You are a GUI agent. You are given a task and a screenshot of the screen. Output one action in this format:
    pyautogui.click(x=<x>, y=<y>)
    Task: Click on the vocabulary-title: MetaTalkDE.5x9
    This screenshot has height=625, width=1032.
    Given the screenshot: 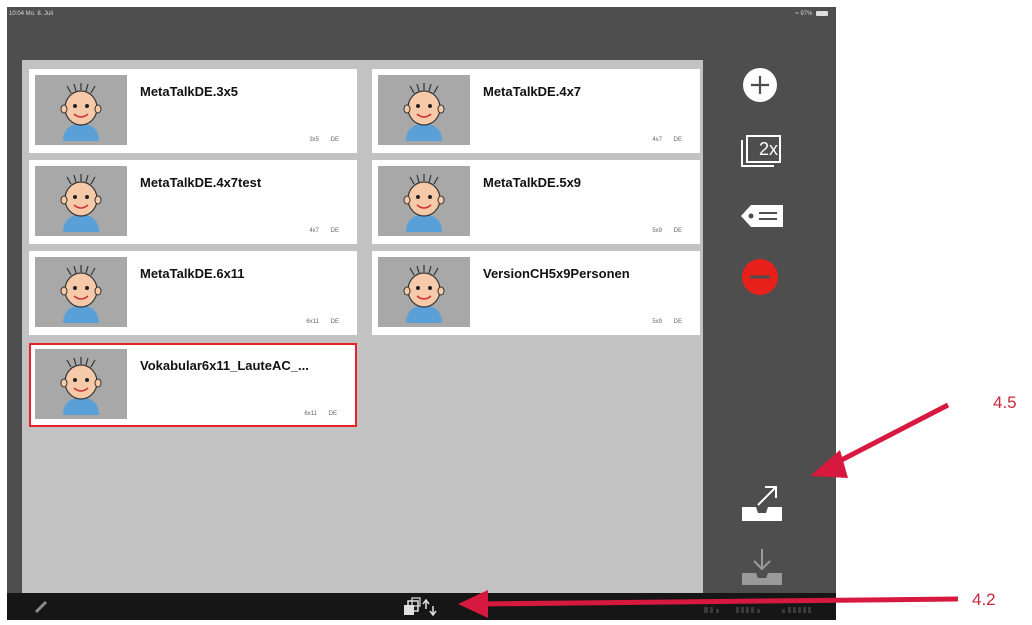 What is the action you would take?
    pyautogui.click(x=532, y=182)
    